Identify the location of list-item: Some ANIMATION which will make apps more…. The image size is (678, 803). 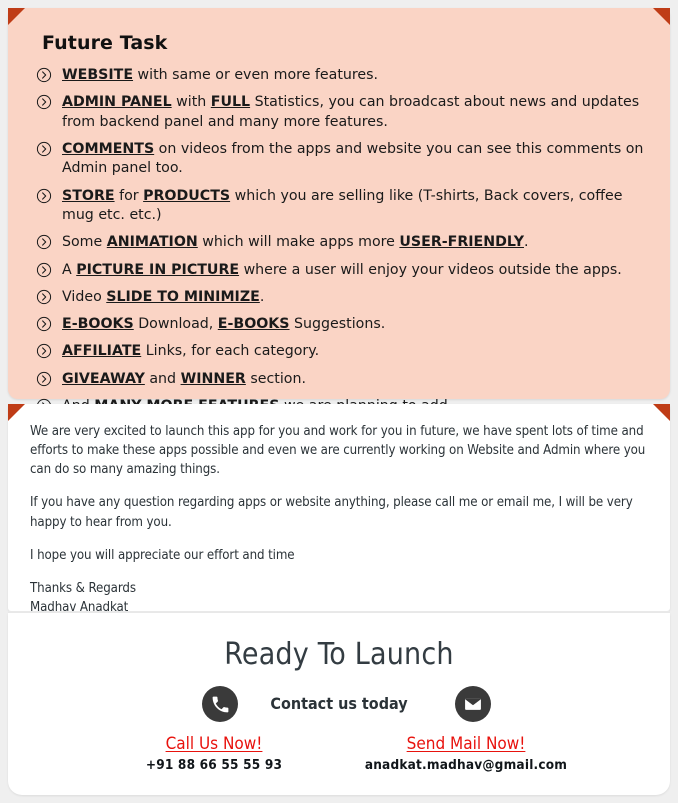
(340, 242).